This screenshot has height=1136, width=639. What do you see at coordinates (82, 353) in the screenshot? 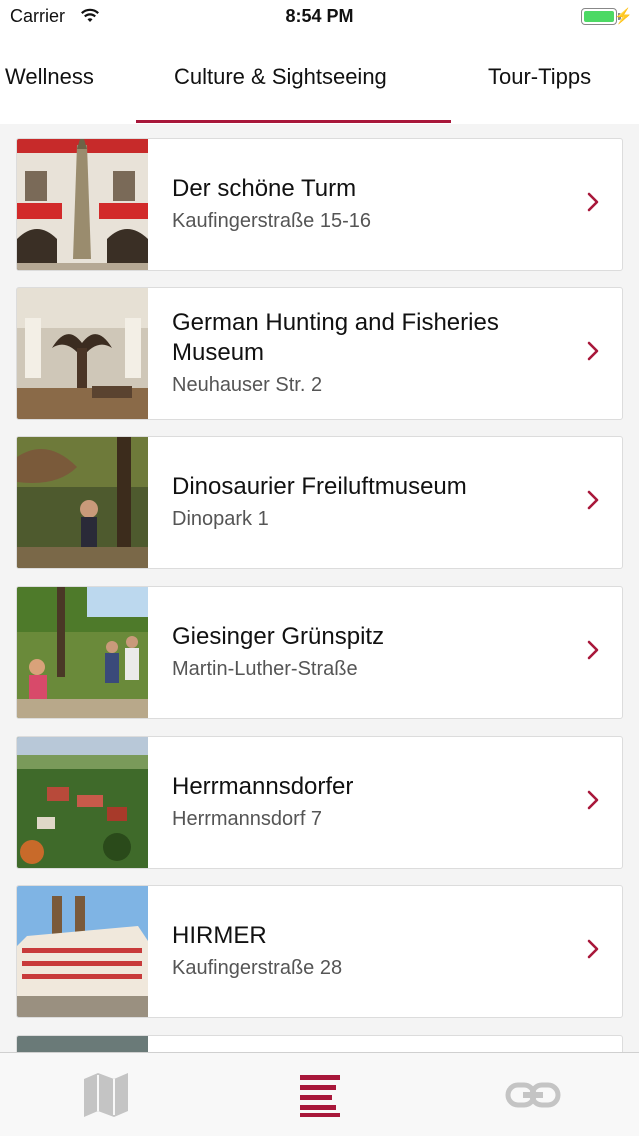
I see `museum-interior-thumbnail` at bounding box center [82, 353].